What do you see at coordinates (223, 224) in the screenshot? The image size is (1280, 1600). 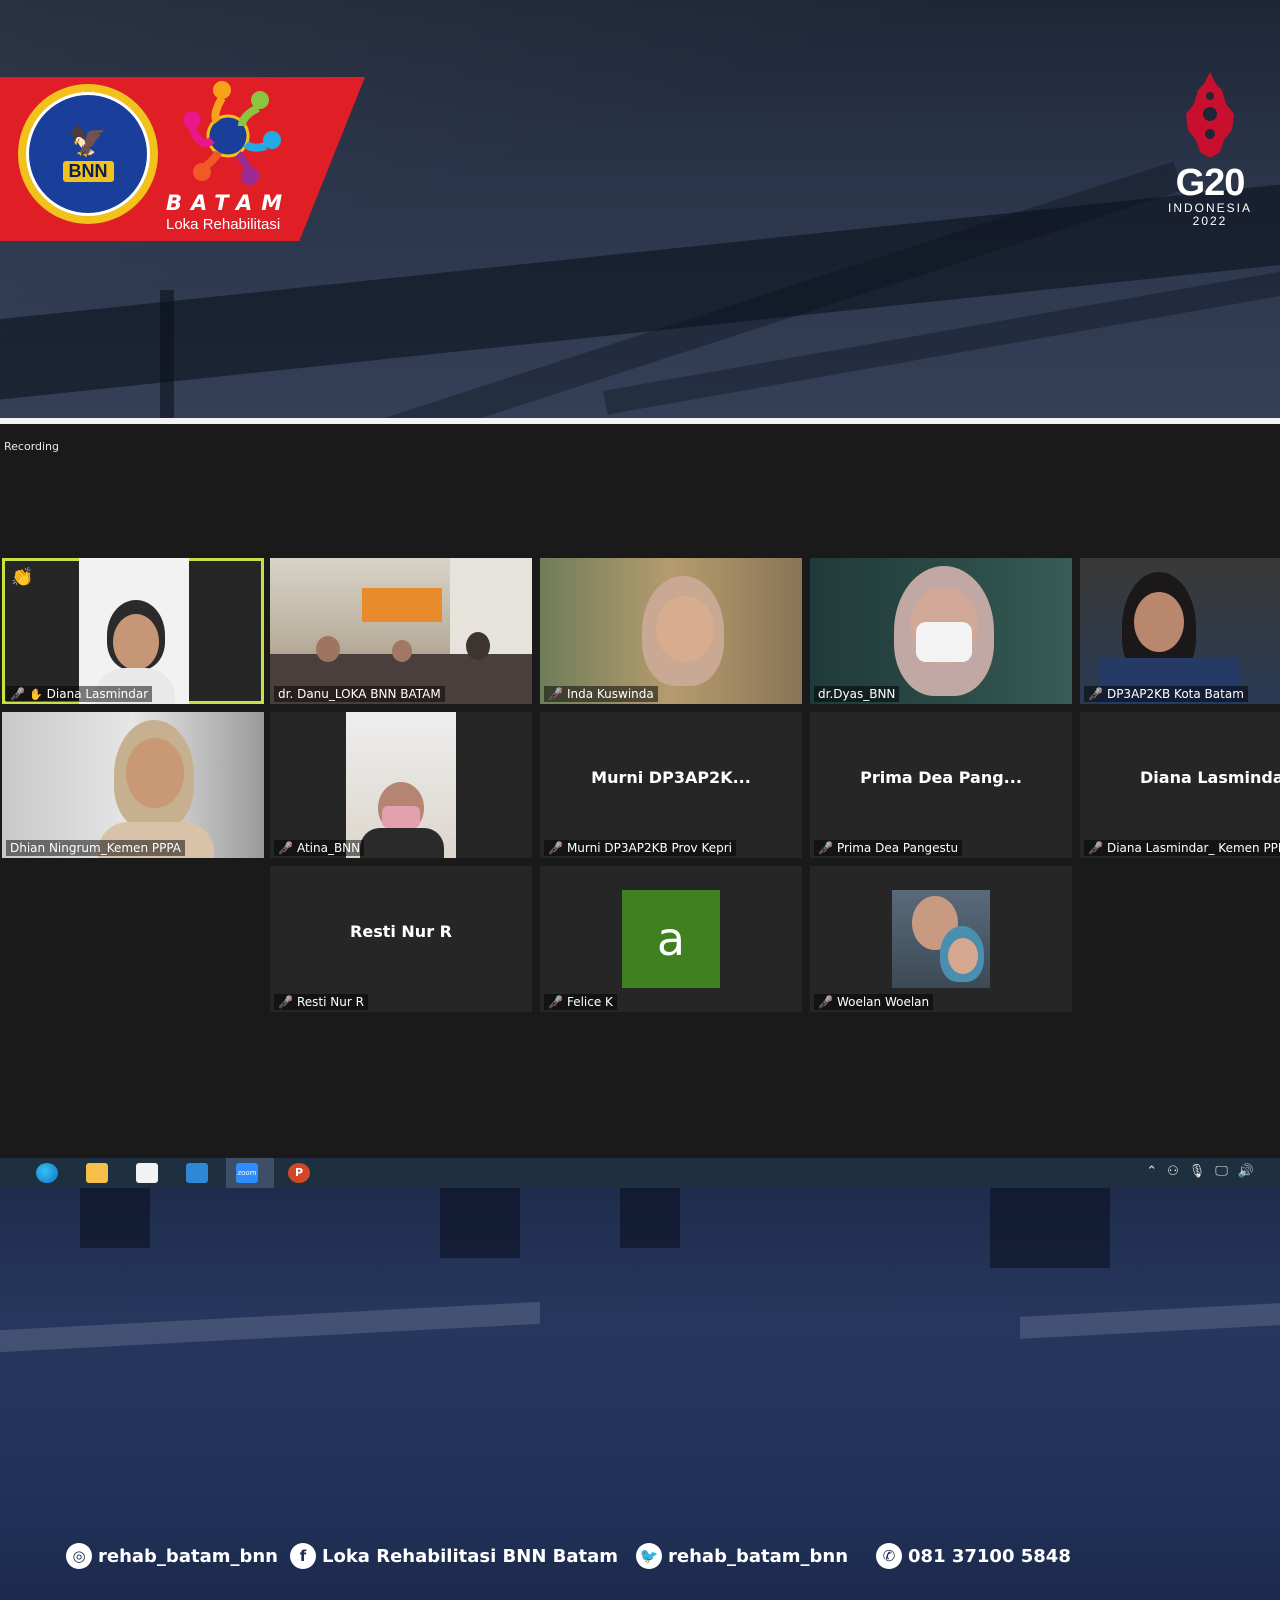 I see `loka-rehabilitasi-label: Loka Rehabilitasi` at bounding box center [223, 224].